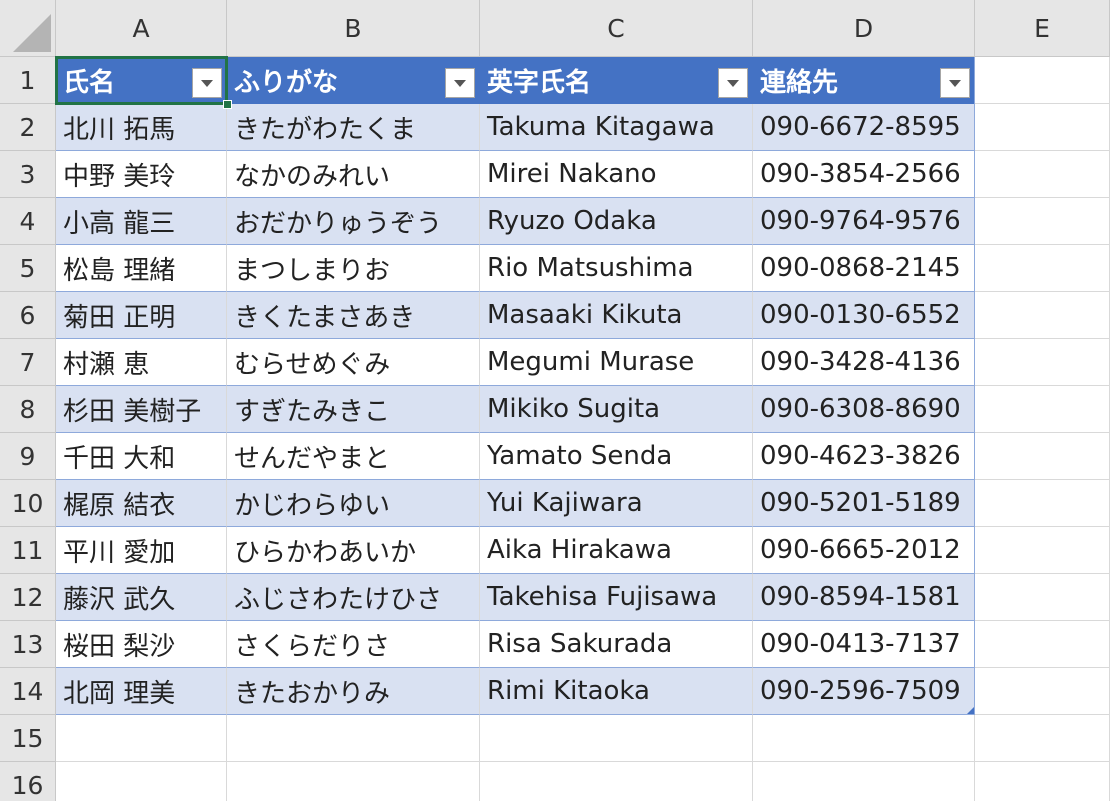 The width and height of the screenshot is (1110, 801). Describe the element at coordinates (616, 781) in the screenshot. I see `cell-c16` at that location.